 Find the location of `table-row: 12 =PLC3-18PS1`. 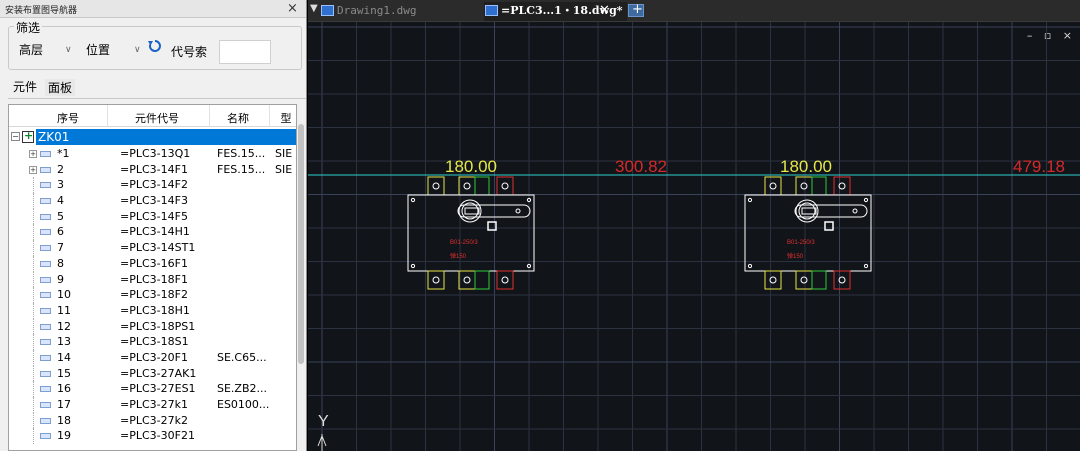

table-row: 12 =PLC3-18PS1 is located at coordinates (152, 326).